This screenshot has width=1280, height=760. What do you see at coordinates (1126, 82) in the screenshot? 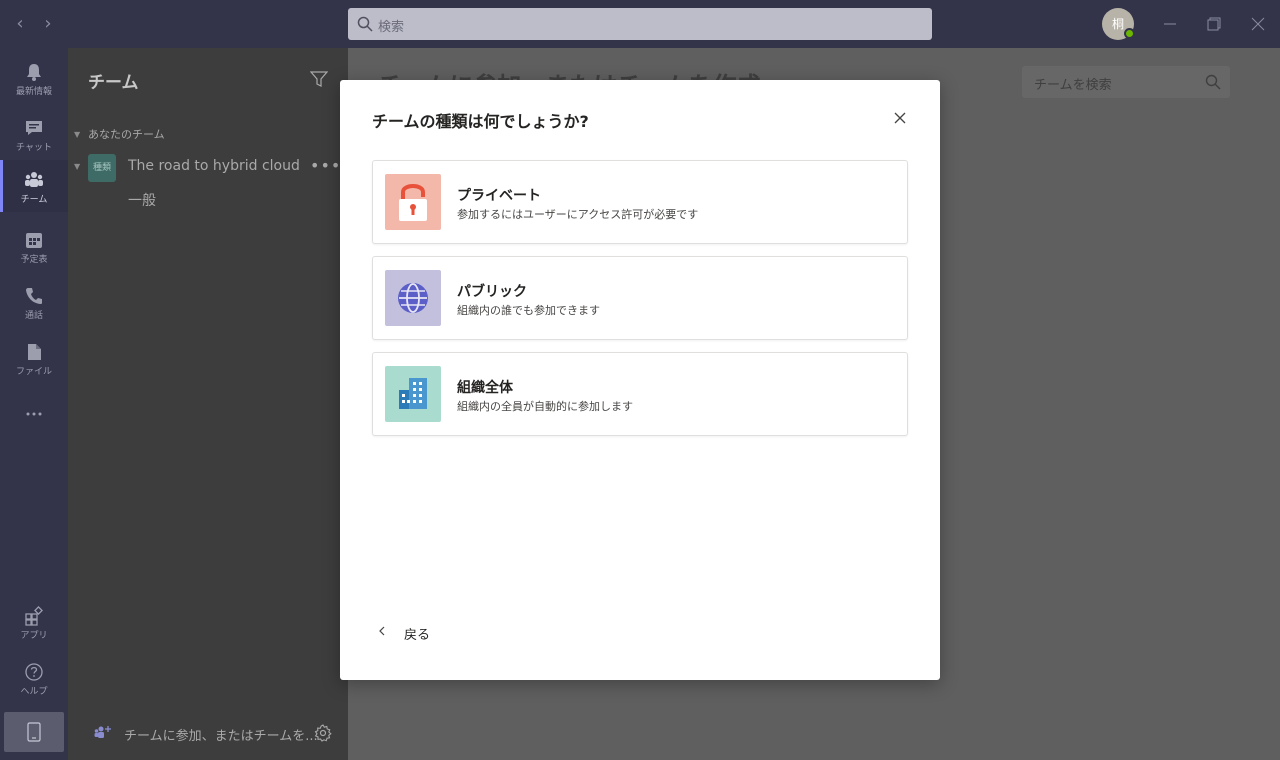
I see `team-search-input: チームを検索` at bounding box center [1126, 82].